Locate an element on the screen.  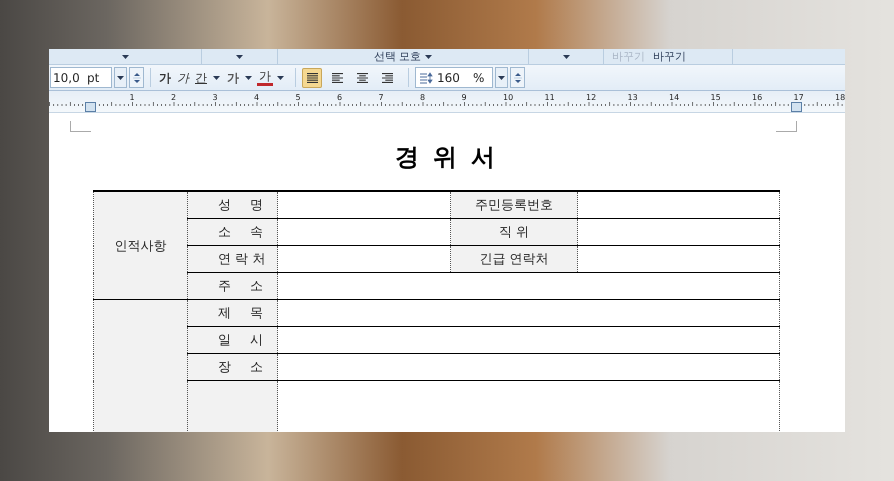
underline-button: 간 is located at coordinates (201, 78).